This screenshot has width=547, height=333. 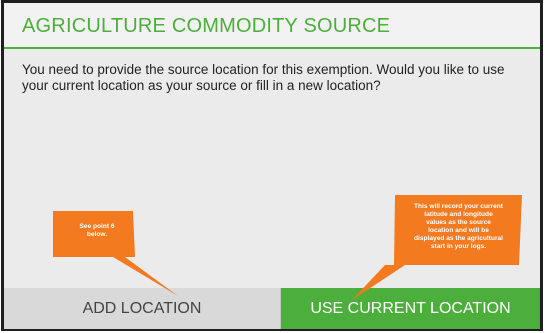 I want to click on use-current-location-button: USE CURRENT LOCATION, so click(x=410, y=308).